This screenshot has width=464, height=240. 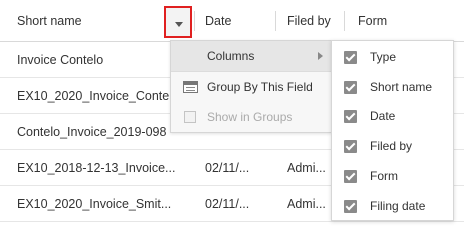 What do you see at coordinates (398, 206) in the screenshot?
I see `column-toggle-label: Filing date` at bounding box center [398, 206].